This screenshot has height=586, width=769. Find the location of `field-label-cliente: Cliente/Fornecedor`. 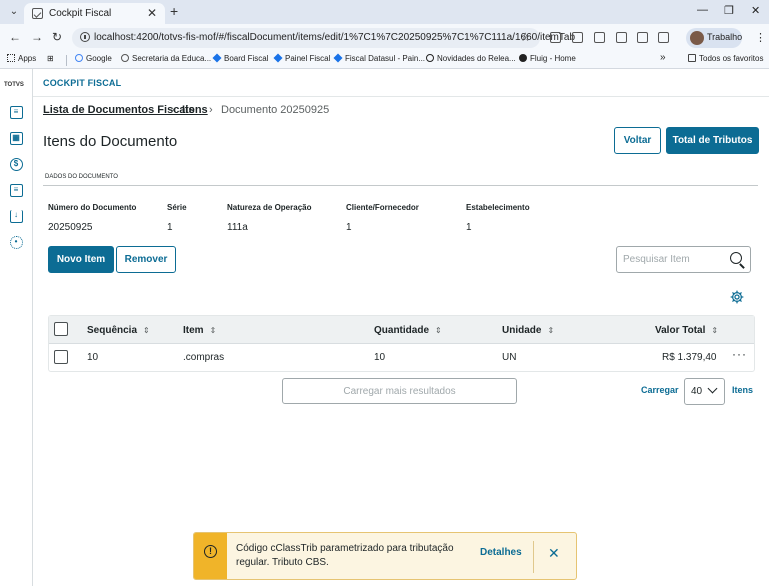

field-label-cliente: Cliente/Fornecedor is located at coordinates (382, 207).